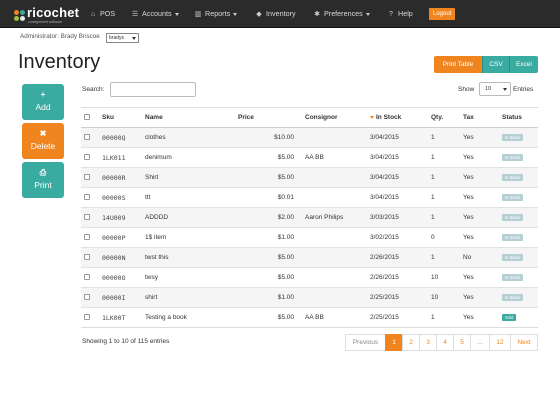 This screenshot has height=420, width=560. Describe the element at coordinates (198, 14) in the screenshot. I see `bar-chart-icon: ▥` at that location.